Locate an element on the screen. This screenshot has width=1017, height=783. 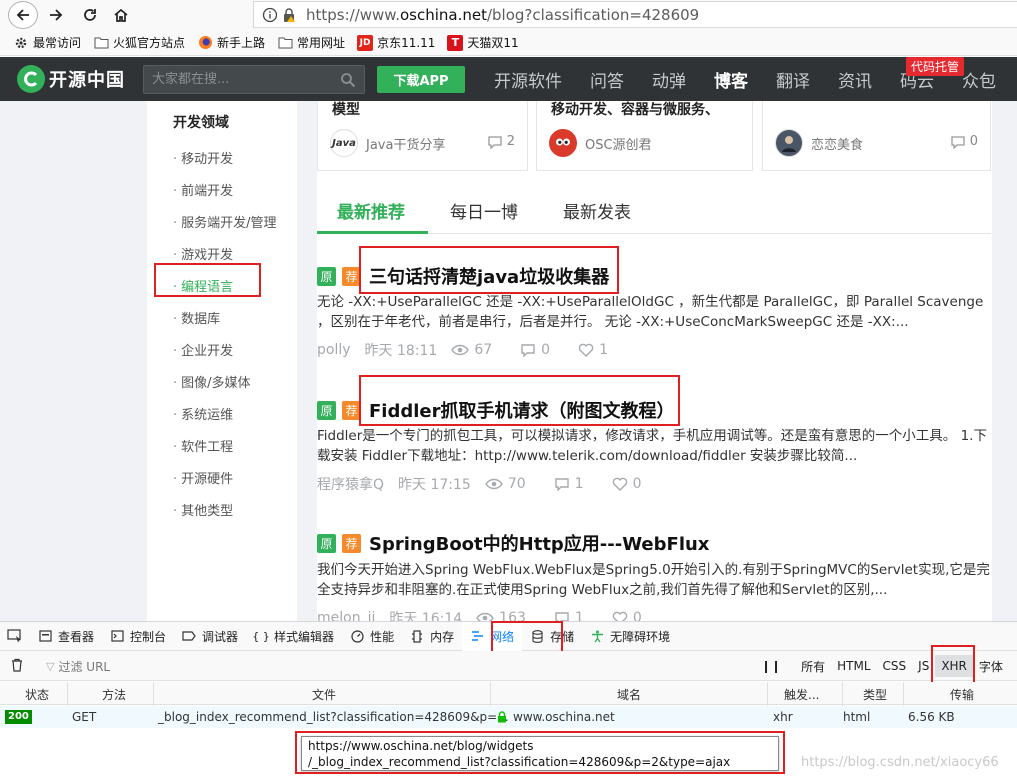
nav-zb: 众包 is located at coordinates (979, 79).